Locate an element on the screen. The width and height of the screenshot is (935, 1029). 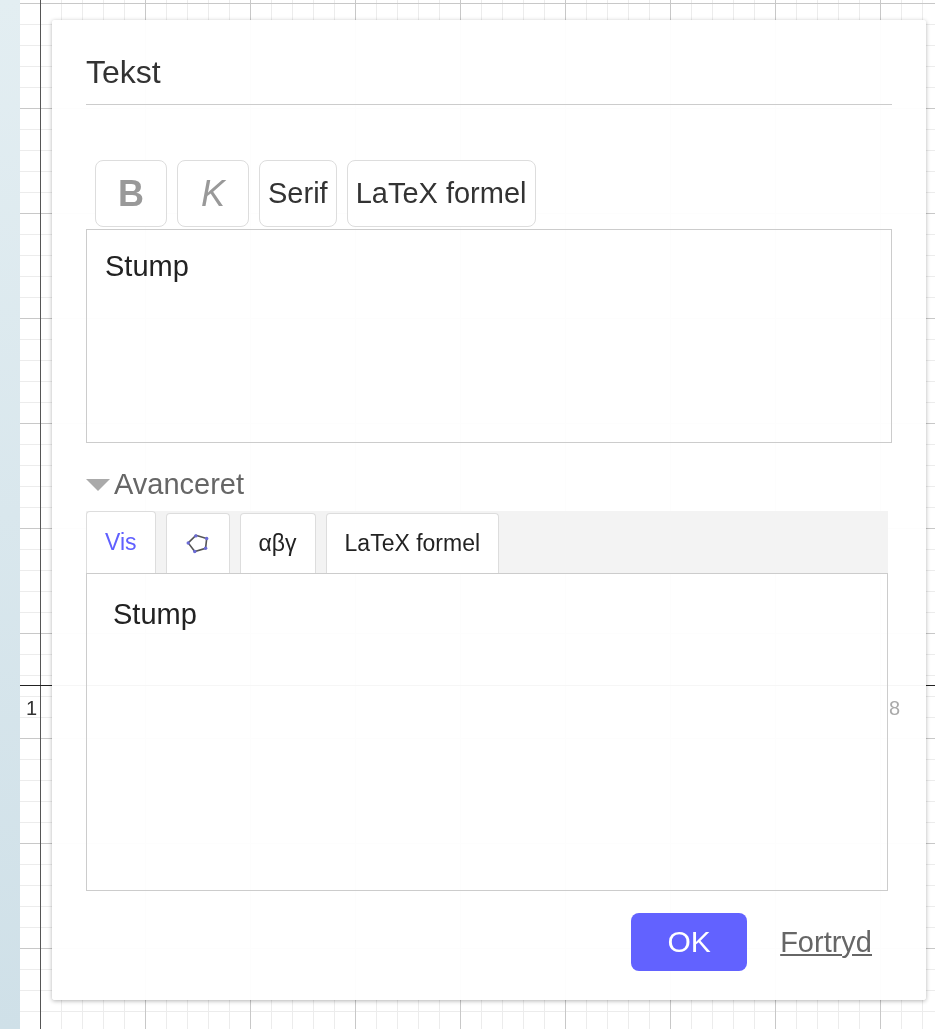
cancel-link: Fortryd is located at coordinates (826, 942).